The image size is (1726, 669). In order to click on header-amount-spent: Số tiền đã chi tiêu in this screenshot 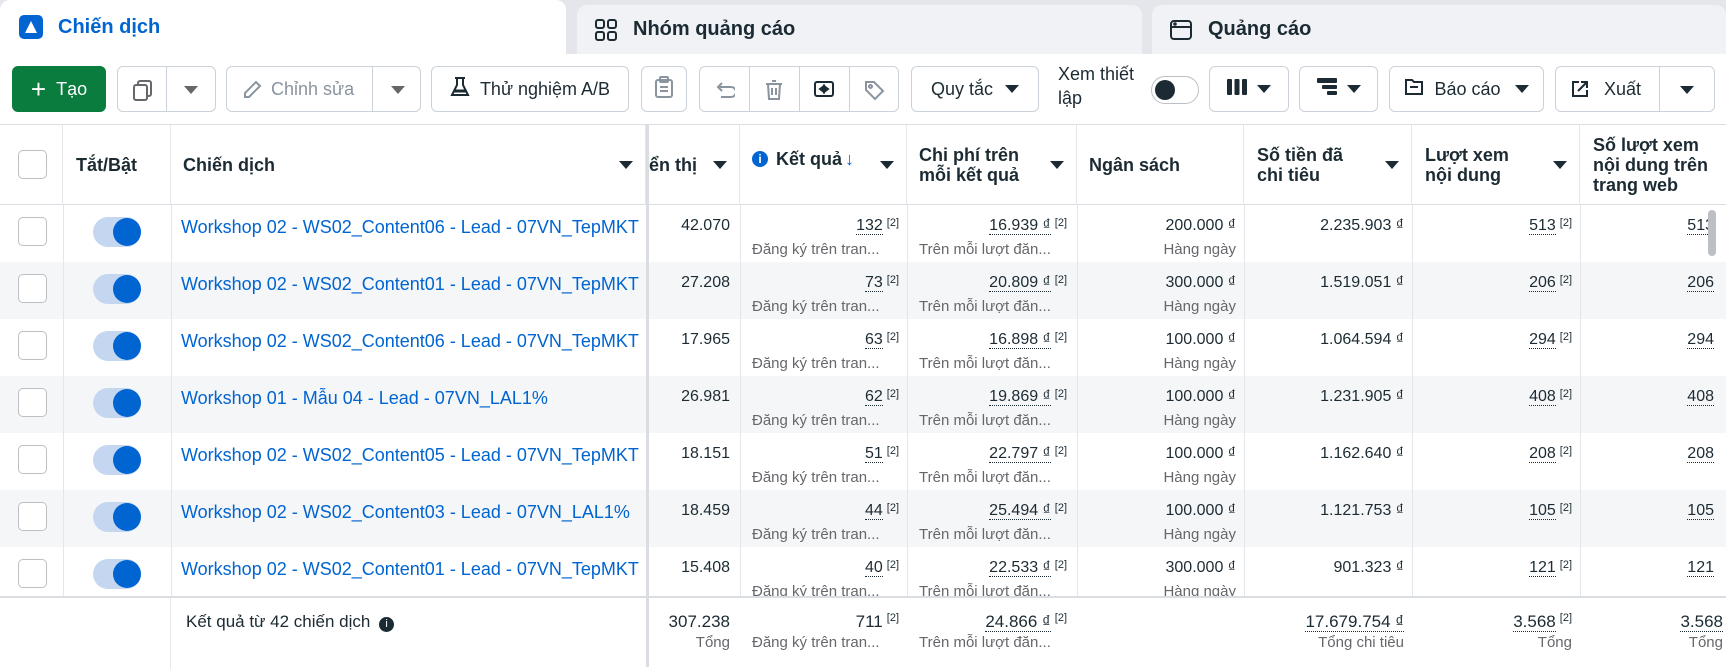, I will do `click(1328, 165)`.